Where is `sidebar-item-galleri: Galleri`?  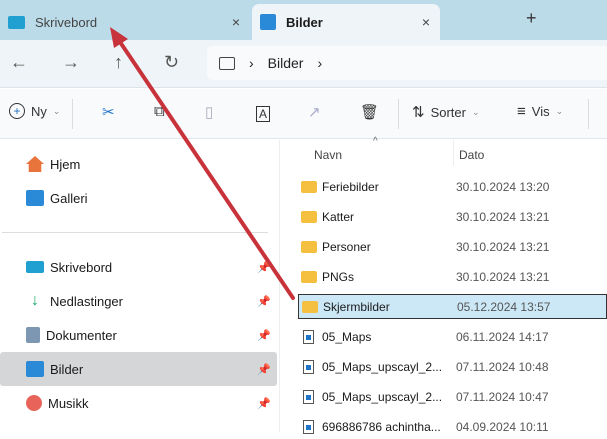 sidebar-item-galleri: Galleri is located at coordinates (138, 198).